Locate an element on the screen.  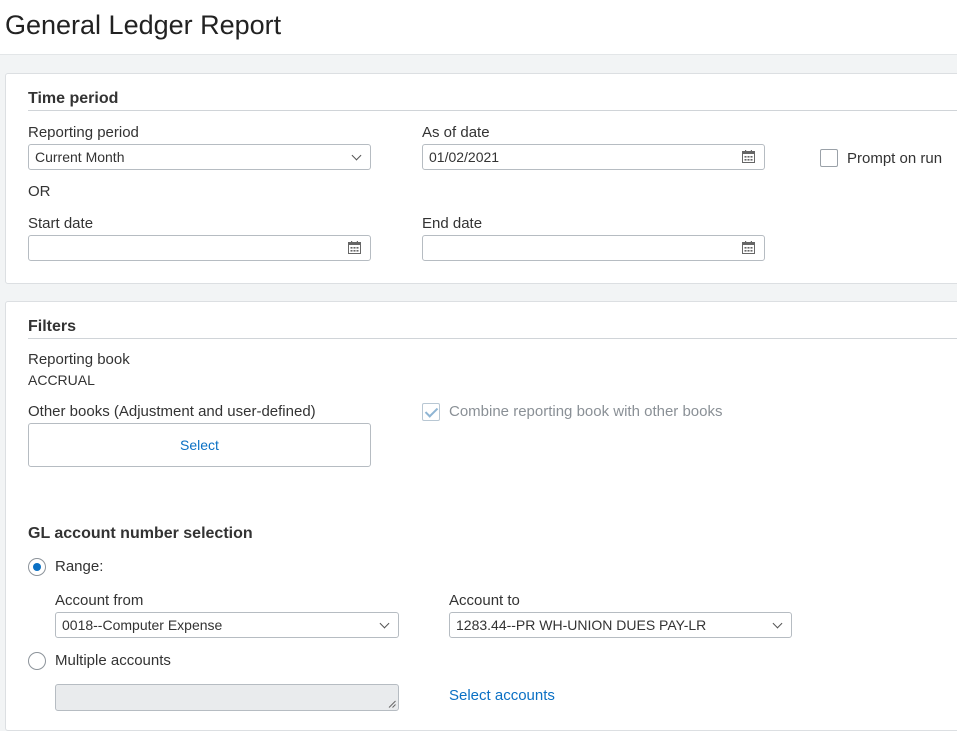
multiple-accounts-radio is located at coordinates (37, 661).